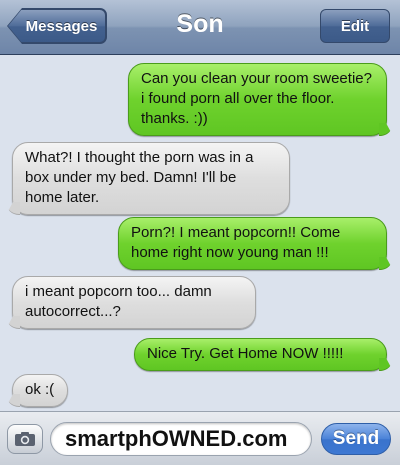 This screenshot has height=465, width=400. I want to click on navigation-bar: Messages Son Edit, so click(200, 27).